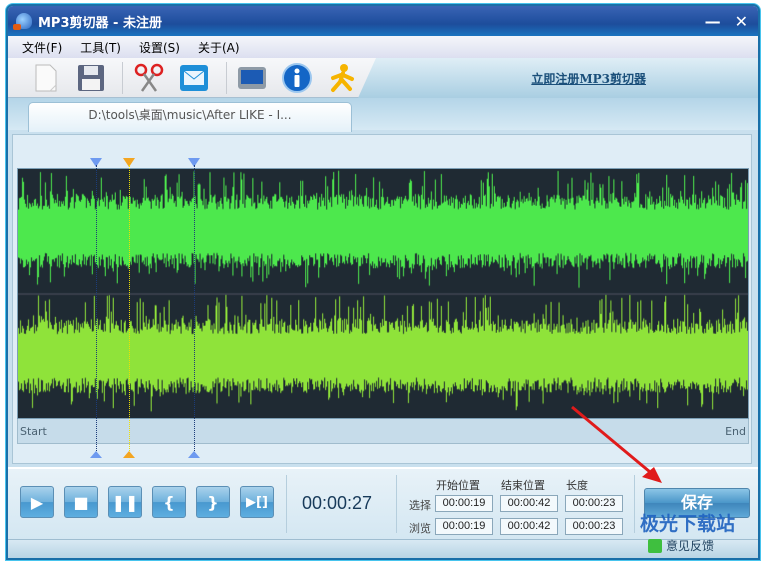 The width and height of the screenshot is (764, 564). I want to click on mail-icon, so click(193, 78).